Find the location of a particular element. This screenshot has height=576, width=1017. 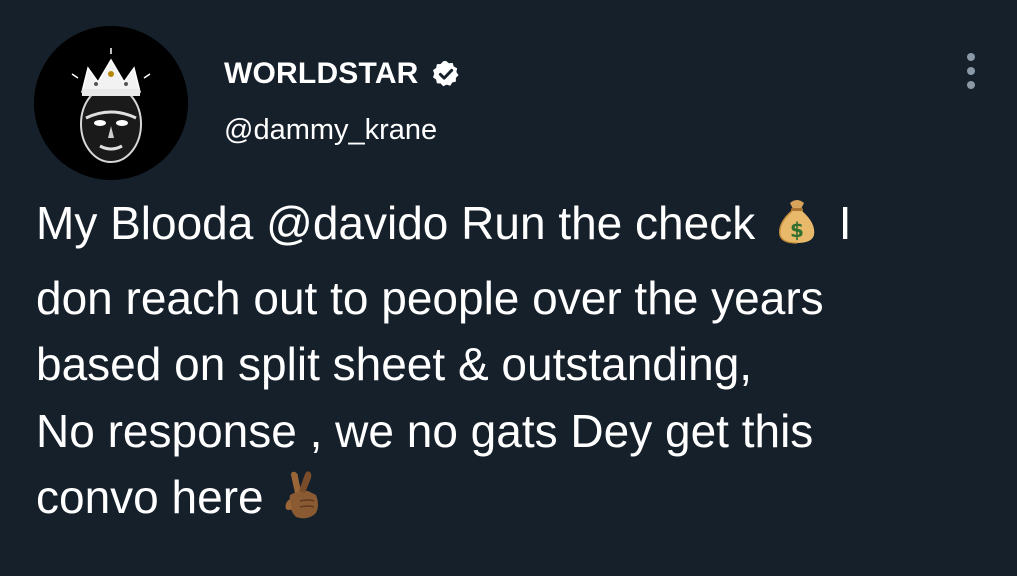

tweet-line-1: My Blooda @davido Run the check $ I is located at coordinates (516, 227).